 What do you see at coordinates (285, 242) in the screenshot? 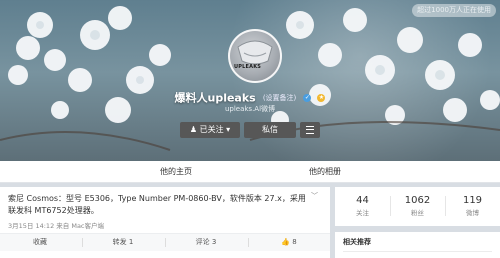
I see `thumbs-up-icon: 👍` at bounding box center [285, 242].